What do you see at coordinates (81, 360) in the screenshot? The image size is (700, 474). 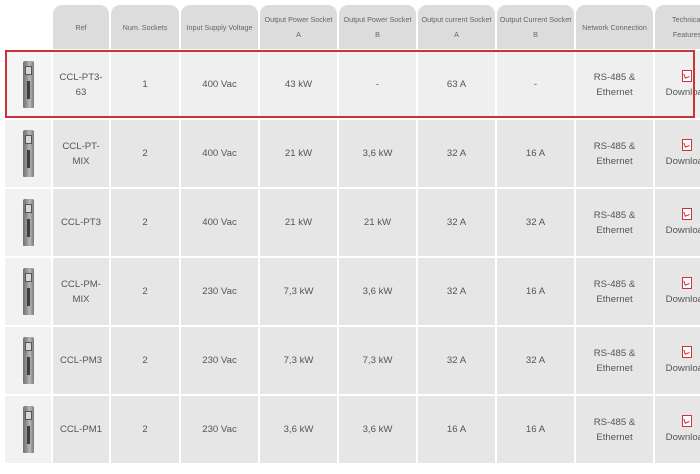 I see `ref-cell: CCL-PM3` at bounding box center [81, 360].